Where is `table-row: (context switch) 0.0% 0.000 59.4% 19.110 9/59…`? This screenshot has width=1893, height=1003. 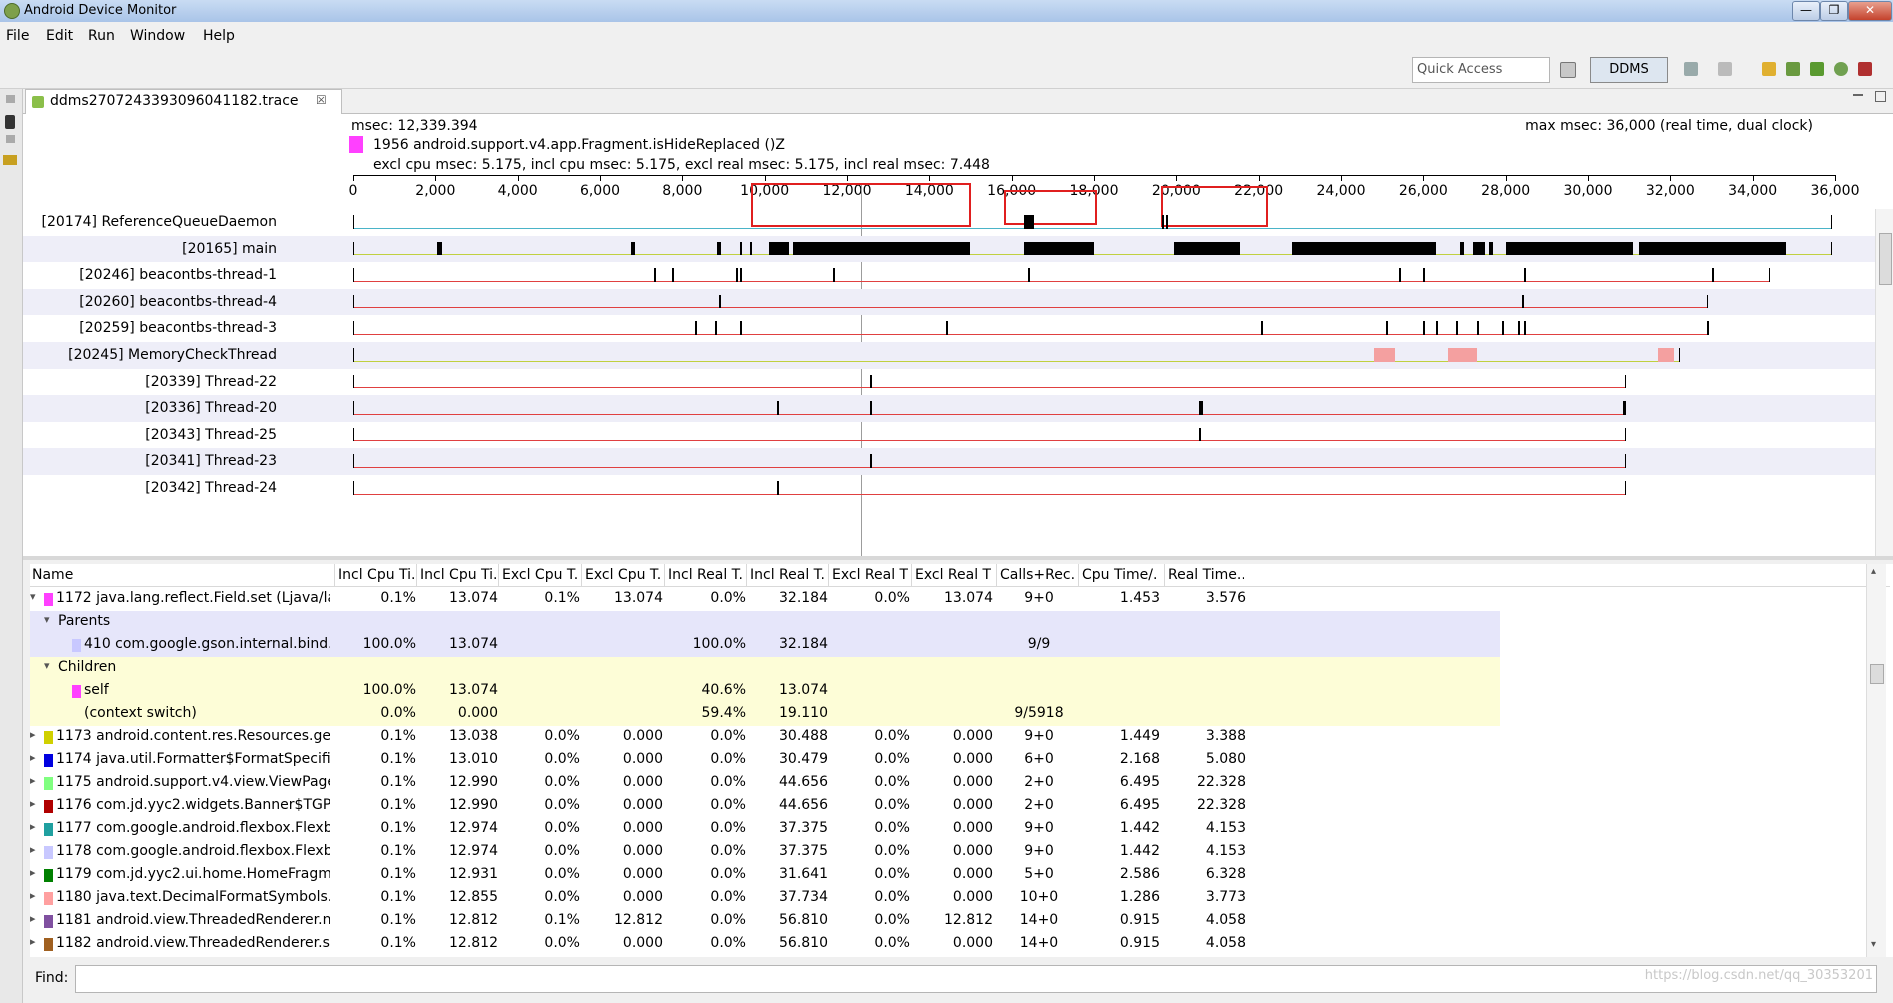
table-row: (context switch) 0.0% 0.000 59.4% 19.110 9/59… is located at coordinates (765, 714).